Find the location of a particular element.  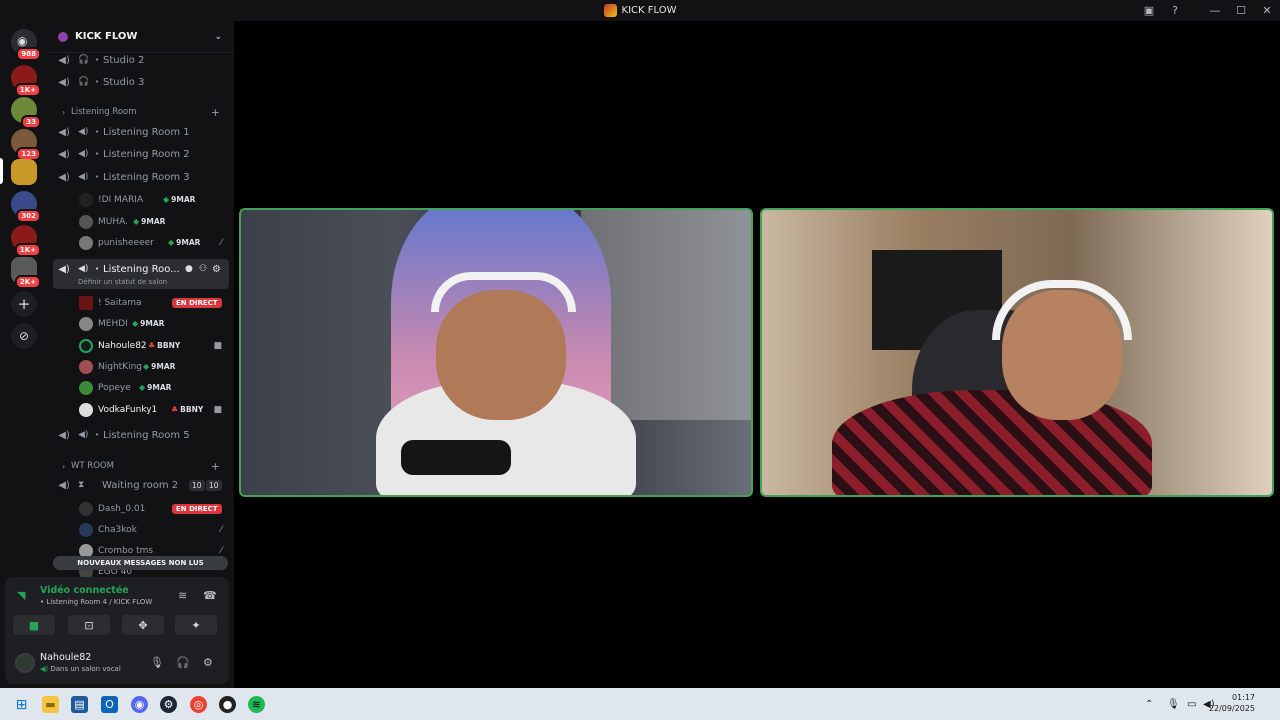

outlook-icon: O is located at coordinates (109, 704).